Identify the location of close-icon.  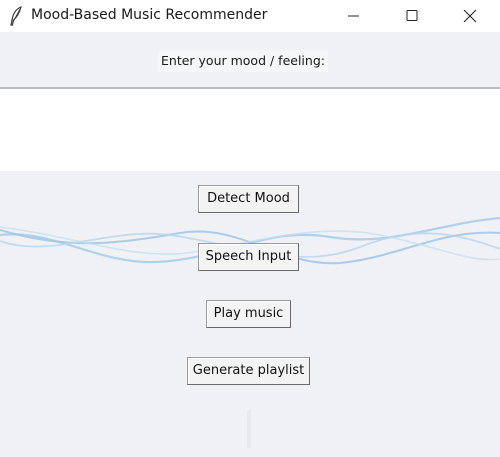
(470, 16).